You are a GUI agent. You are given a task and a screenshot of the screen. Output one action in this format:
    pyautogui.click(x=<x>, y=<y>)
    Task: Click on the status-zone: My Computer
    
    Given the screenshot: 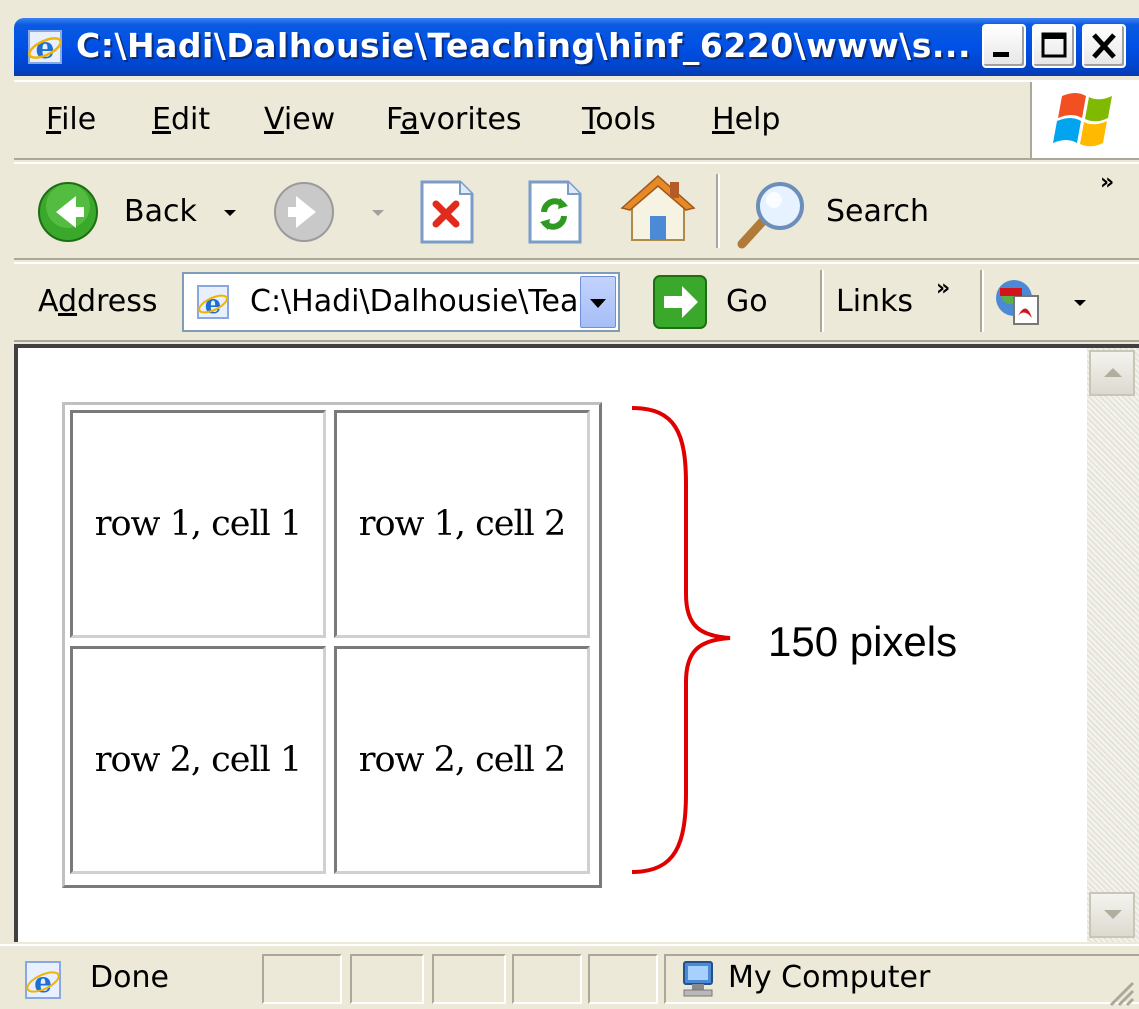 What is the action you would take?
    pyautogui.click(x=829, y=977)
    